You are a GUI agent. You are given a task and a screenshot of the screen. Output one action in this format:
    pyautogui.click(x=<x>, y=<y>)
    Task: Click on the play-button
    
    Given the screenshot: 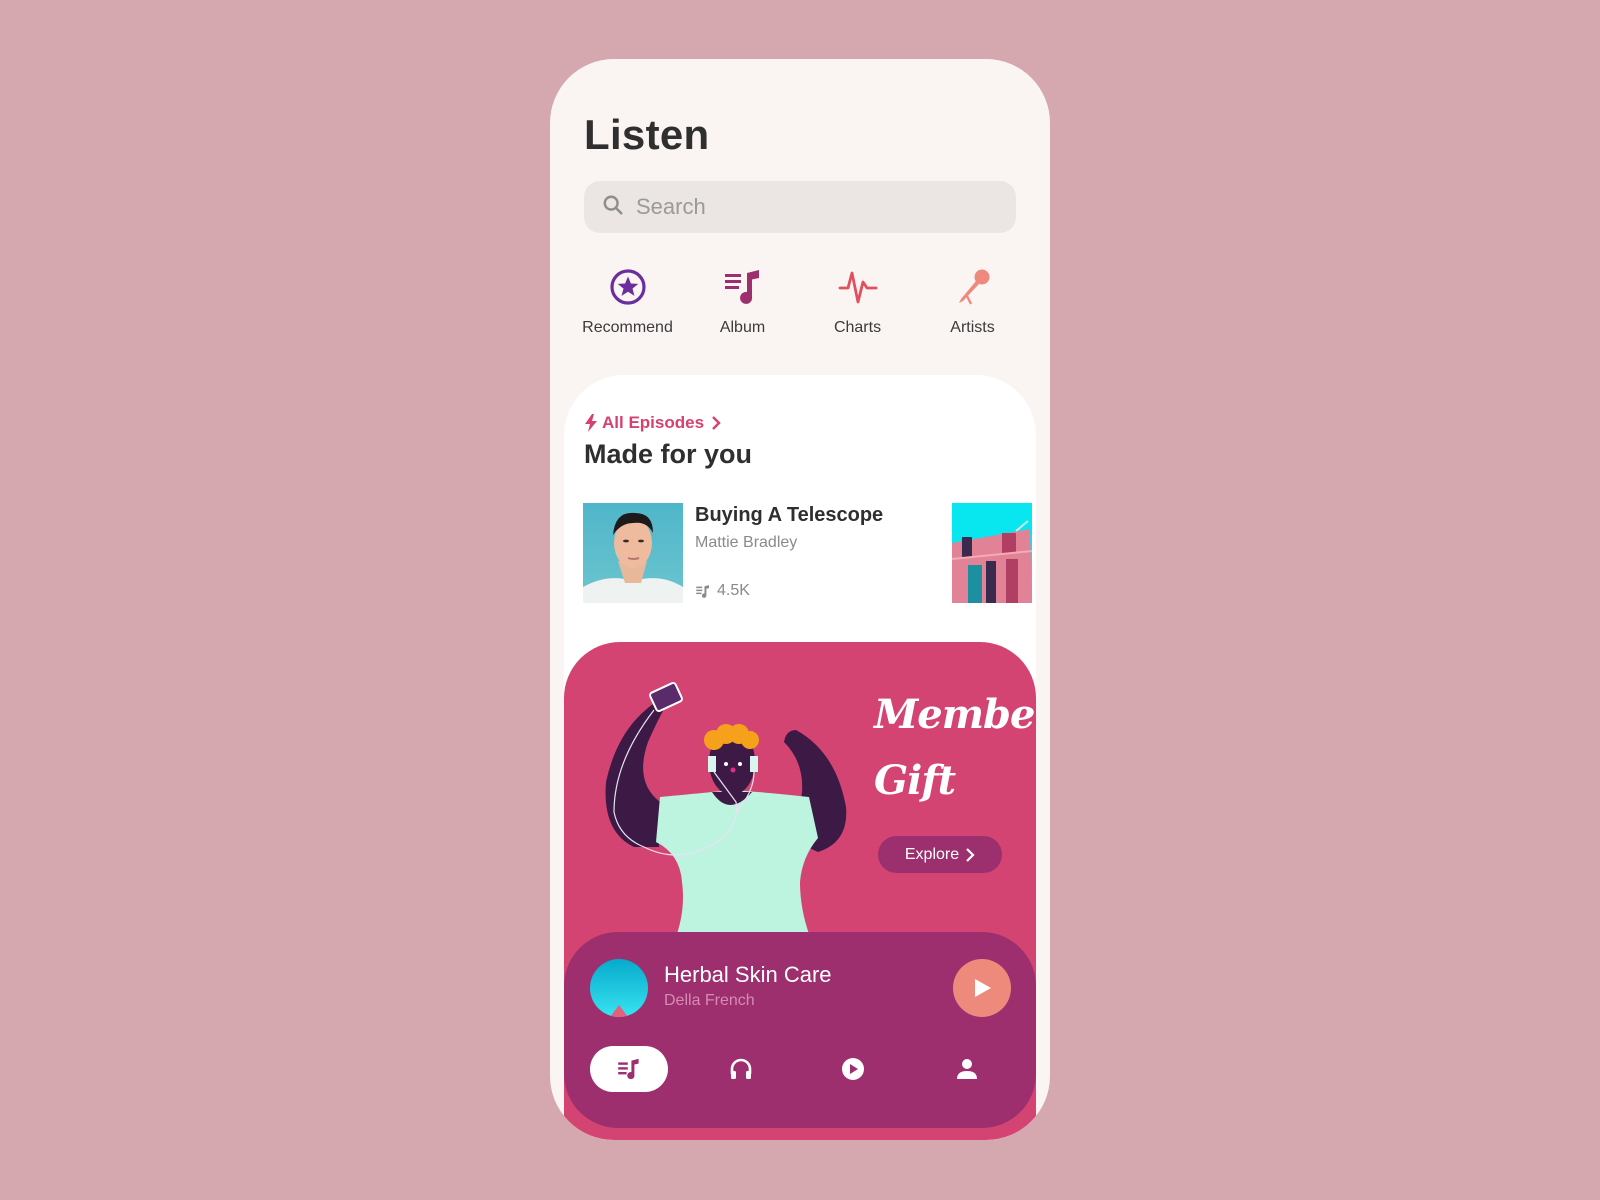 What is the action you would take?
    pyautogui.click(x=982, y=988)
    